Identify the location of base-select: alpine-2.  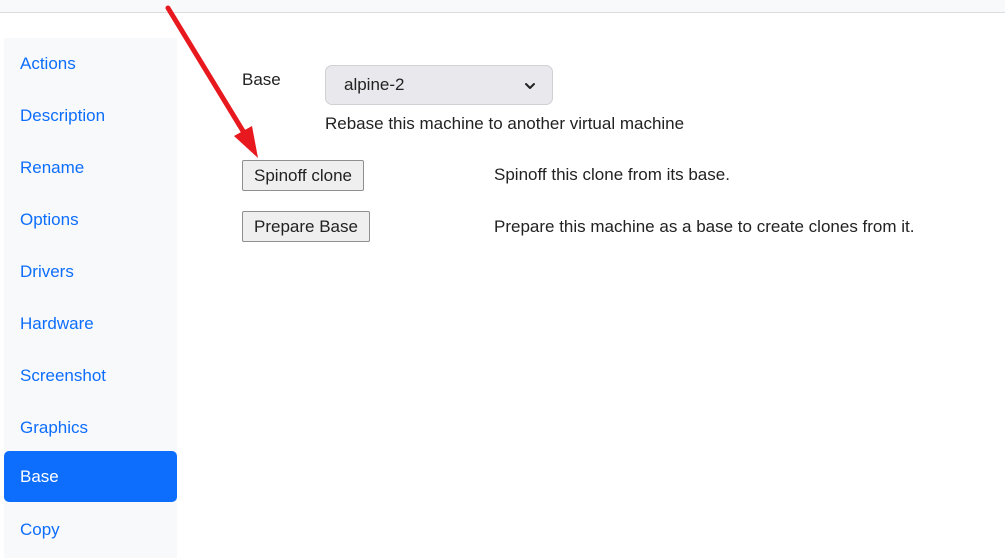
(439, 85).